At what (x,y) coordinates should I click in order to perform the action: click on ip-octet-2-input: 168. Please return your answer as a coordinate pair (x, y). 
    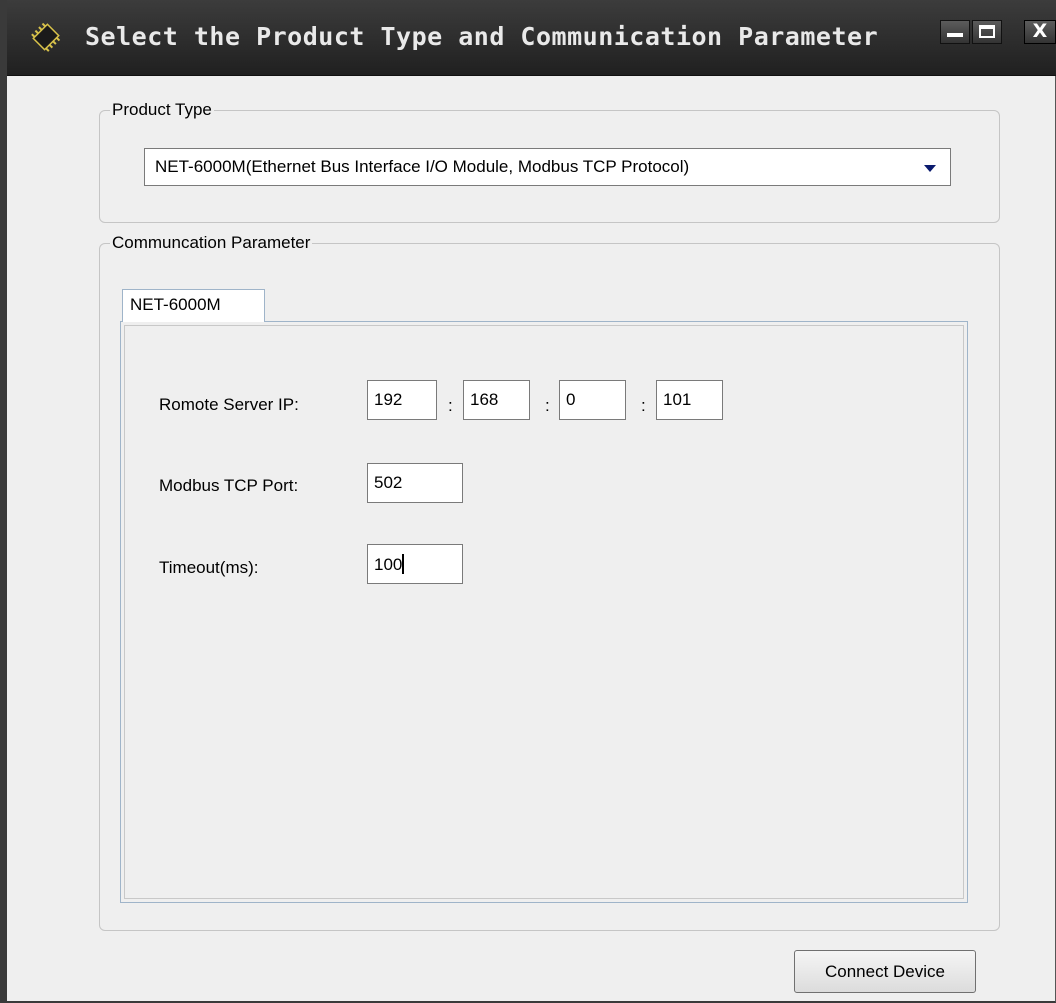
    Looking at the image, I should click on (496, 400).